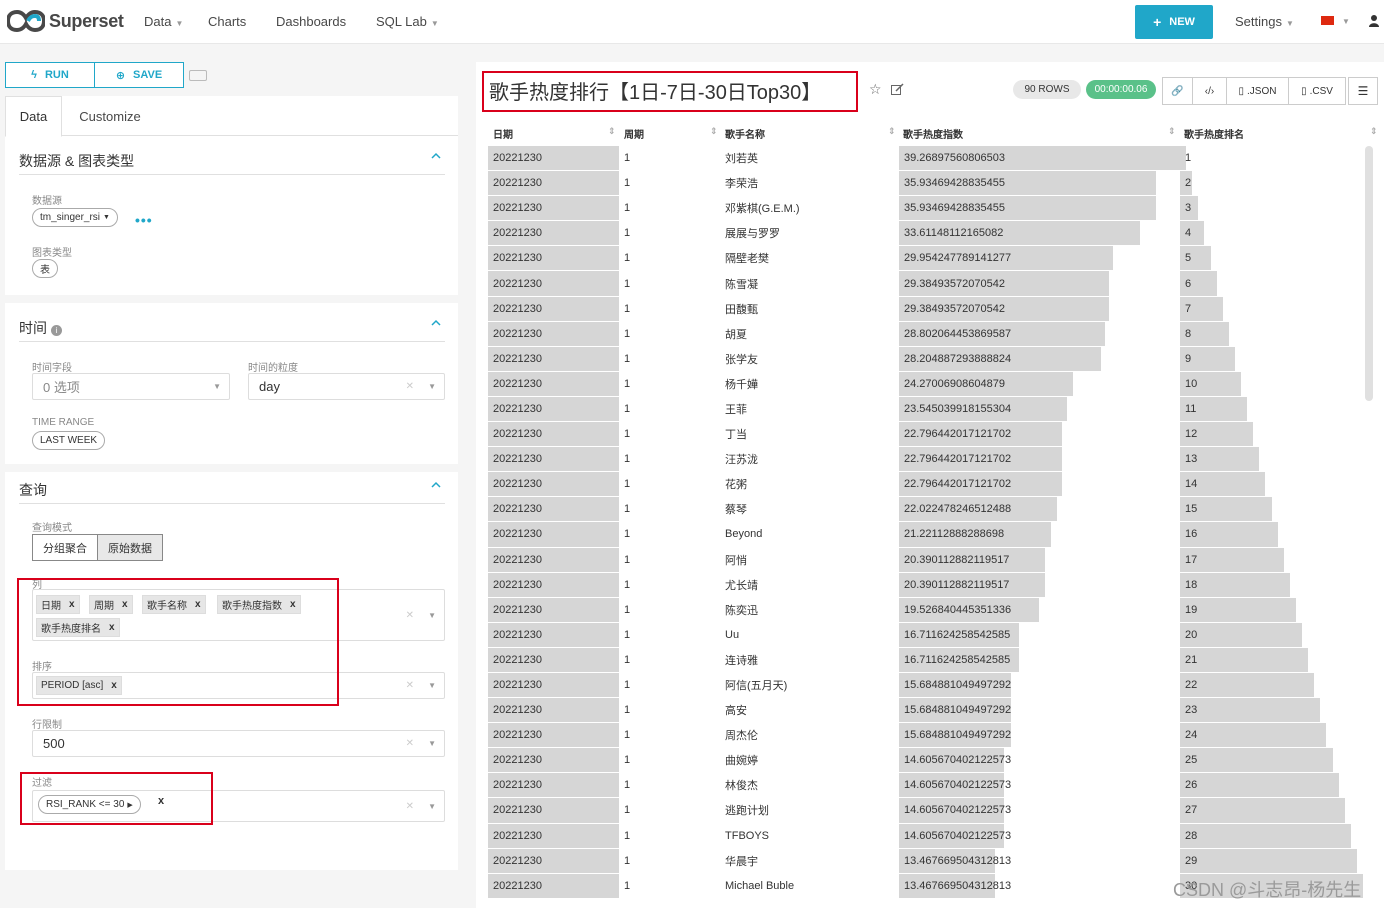 This screenshot has height=908, width=1384. I want to click on tab-data: Data, so click(33, 116).